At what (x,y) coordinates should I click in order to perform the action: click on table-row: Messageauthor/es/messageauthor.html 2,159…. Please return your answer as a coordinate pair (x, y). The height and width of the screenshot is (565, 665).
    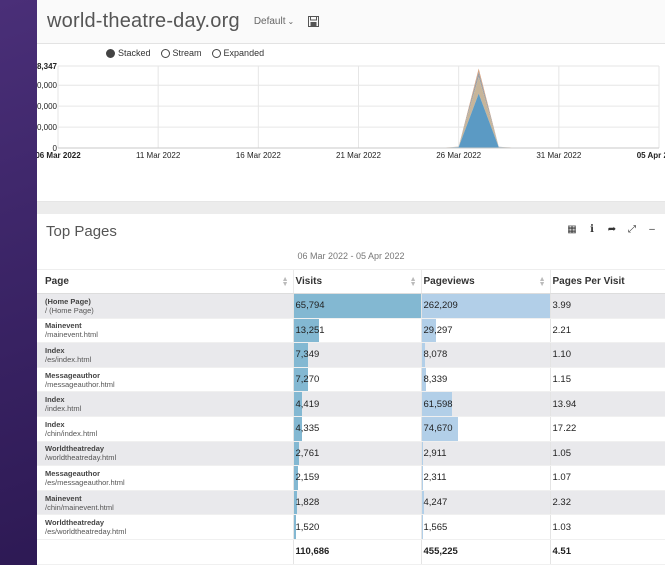
    Looking at the image, I should click on (351, 478).